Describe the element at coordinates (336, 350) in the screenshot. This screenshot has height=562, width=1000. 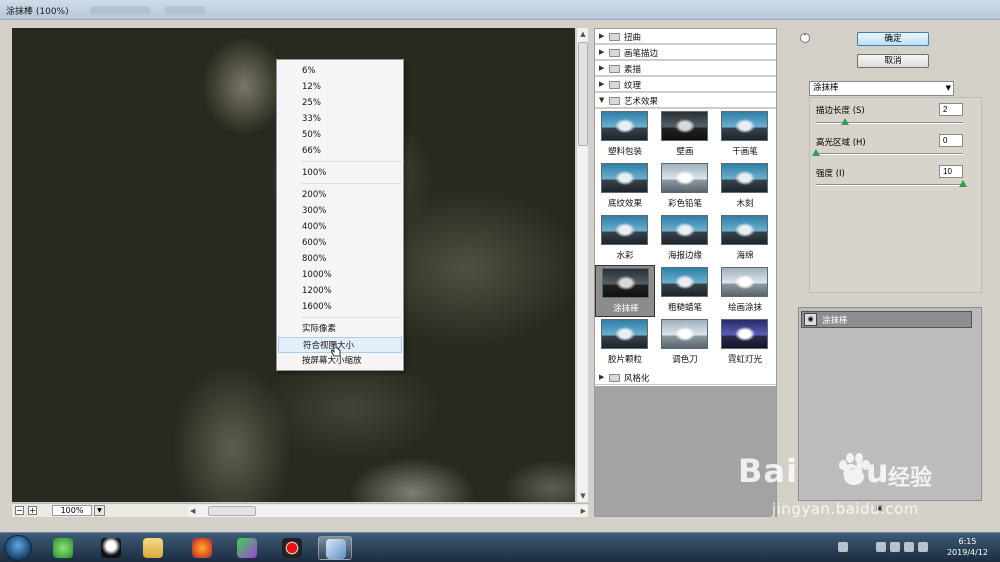
I see `hand-cursor-icon` at that location.